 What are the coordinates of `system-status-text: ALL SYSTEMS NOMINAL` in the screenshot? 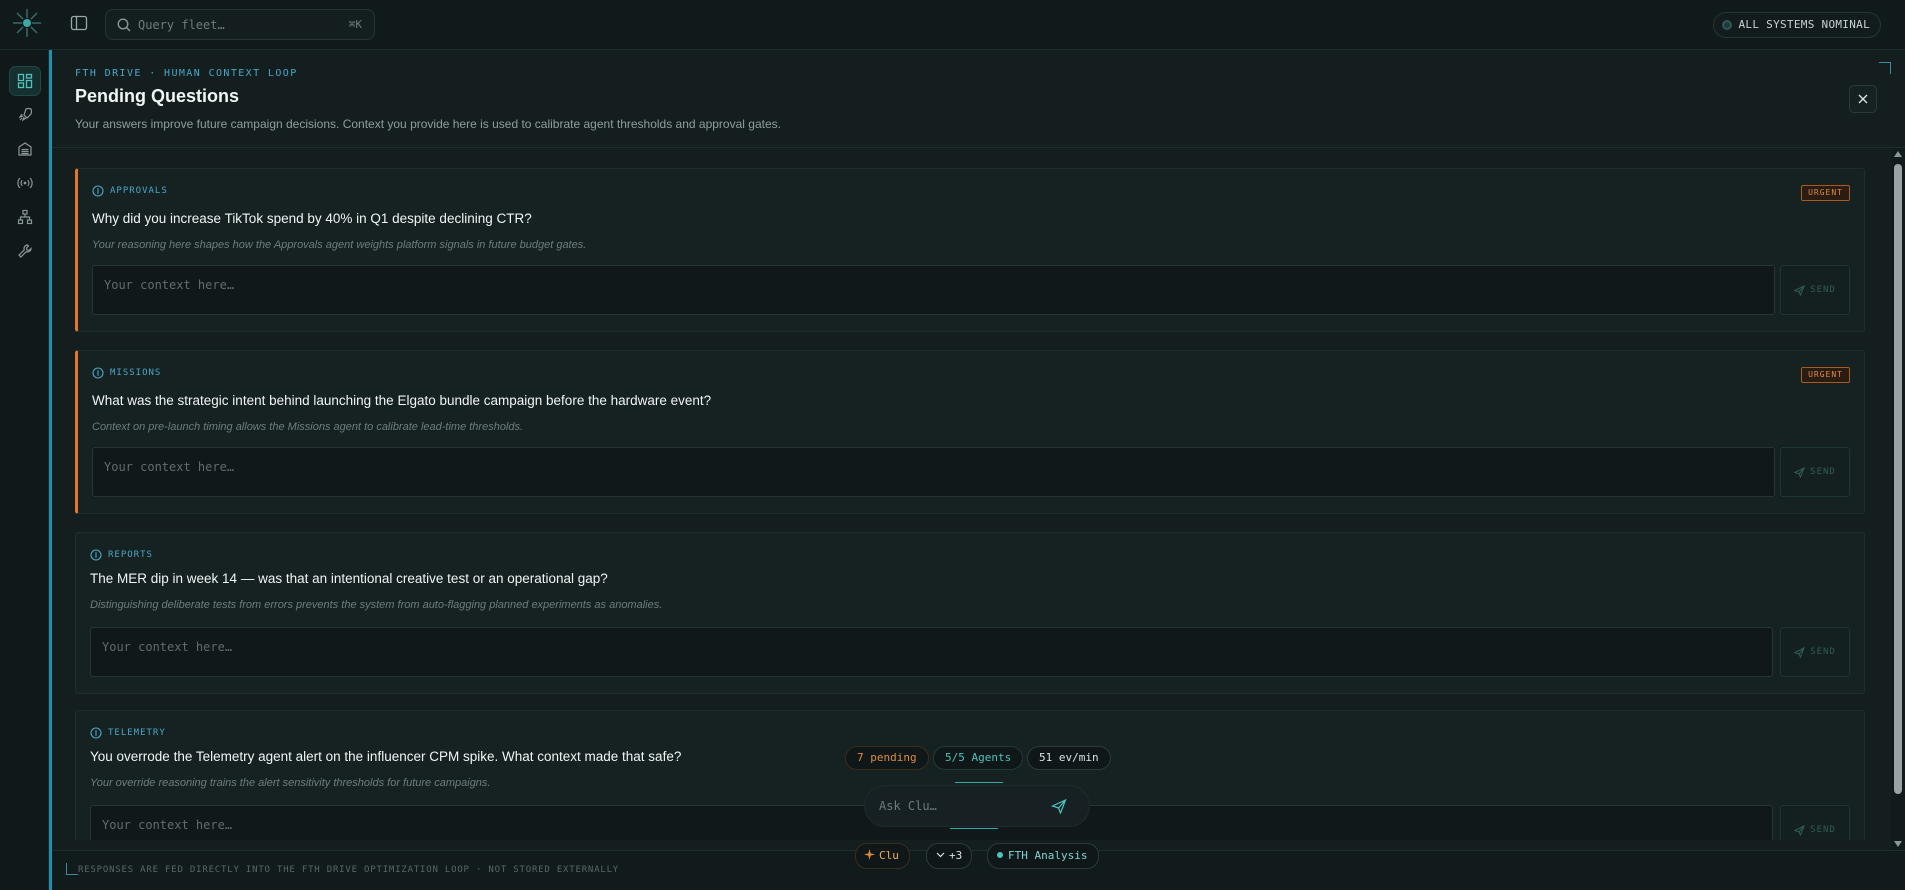 It's located at (1804, 24).